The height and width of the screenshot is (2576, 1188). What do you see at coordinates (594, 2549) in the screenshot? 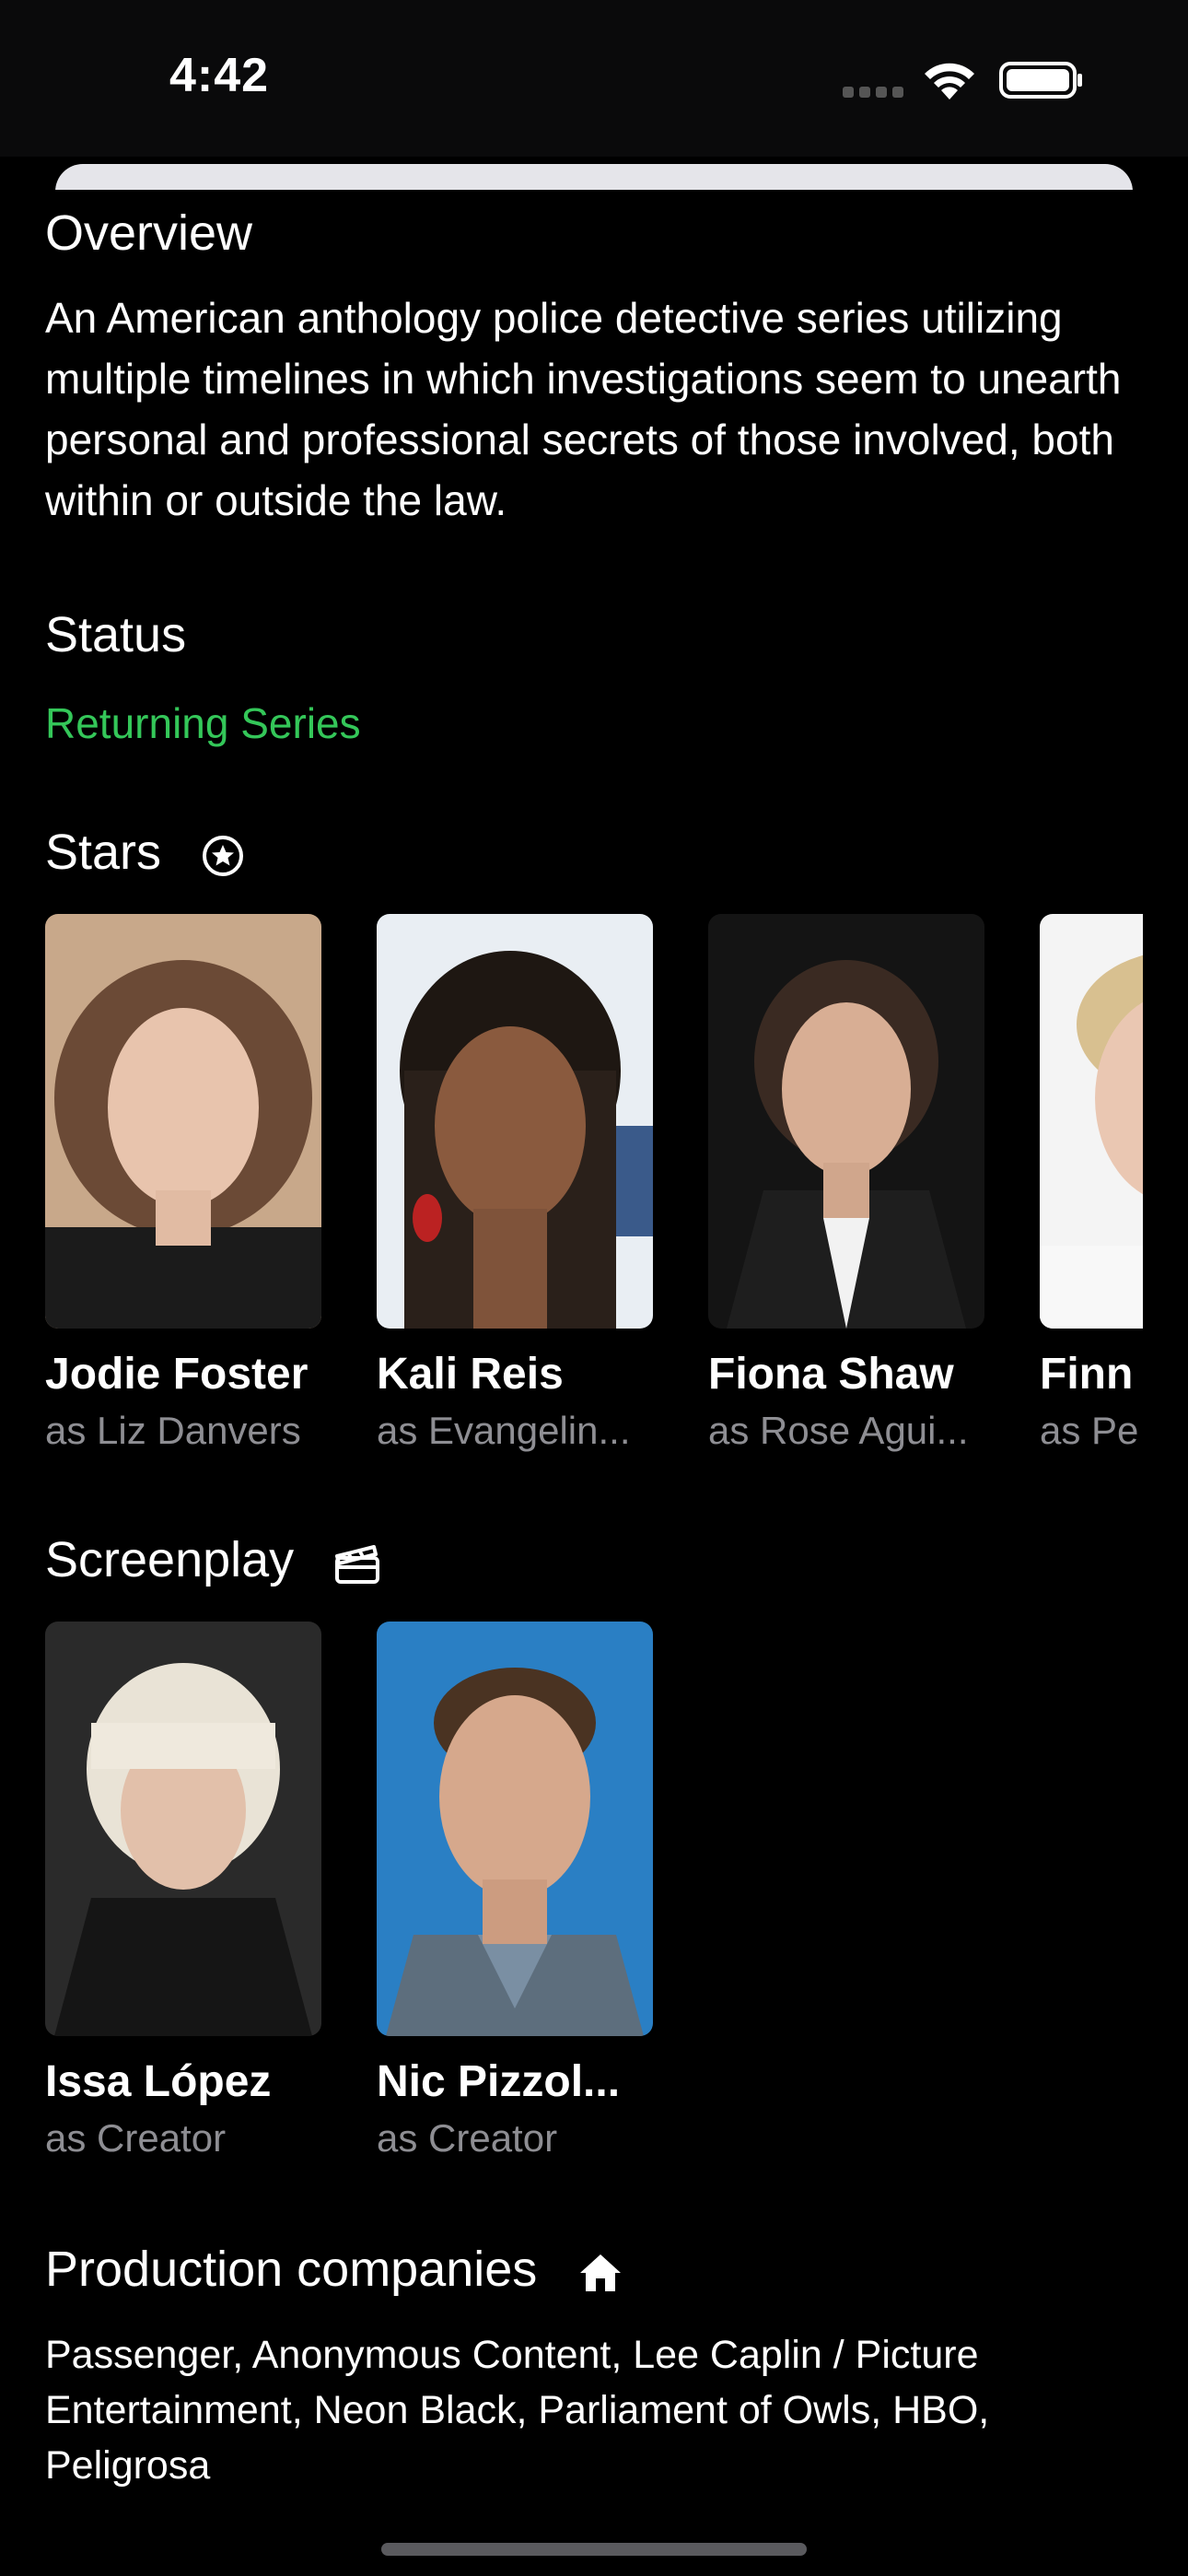
I see `home-indicator` at bounding box center [594, 2549].